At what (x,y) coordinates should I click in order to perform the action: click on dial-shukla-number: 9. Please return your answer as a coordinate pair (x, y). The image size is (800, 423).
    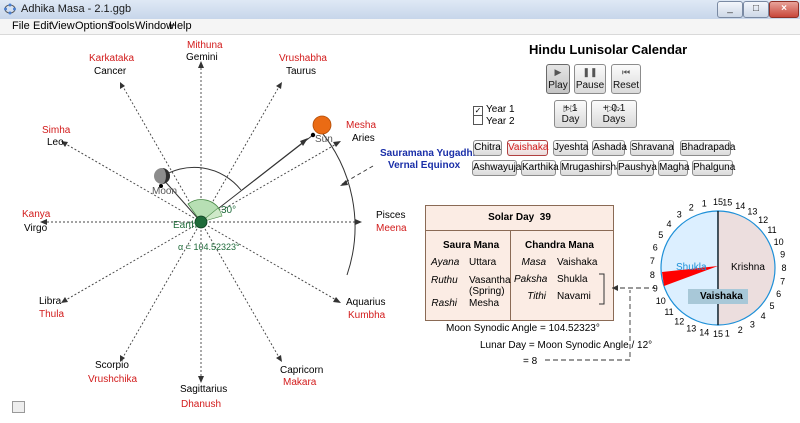
    Looking at the image, I should click on (655, 288).